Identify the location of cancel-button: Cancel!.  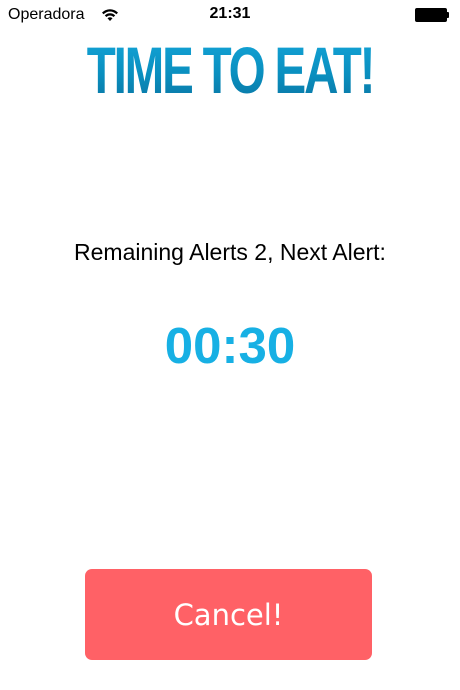
(228, 614).